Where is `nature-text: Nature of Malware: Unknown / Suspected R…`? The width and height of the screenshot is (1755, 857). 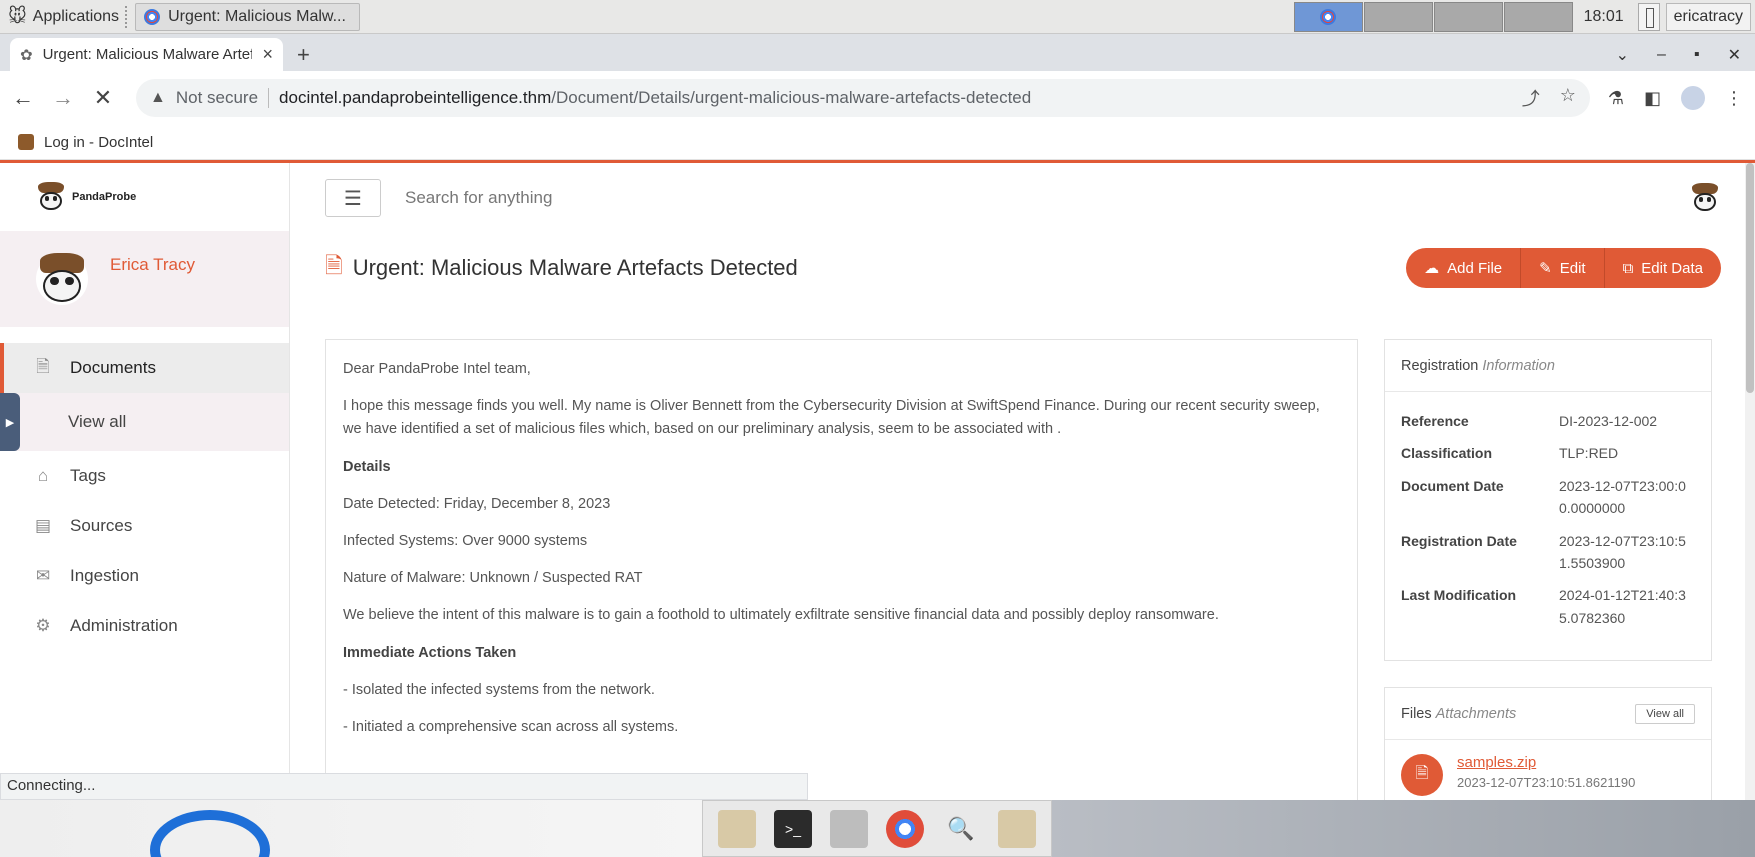
nature-text: Nature of Malware: Unknown / Suspected R… is located at coordinates (493, 578).